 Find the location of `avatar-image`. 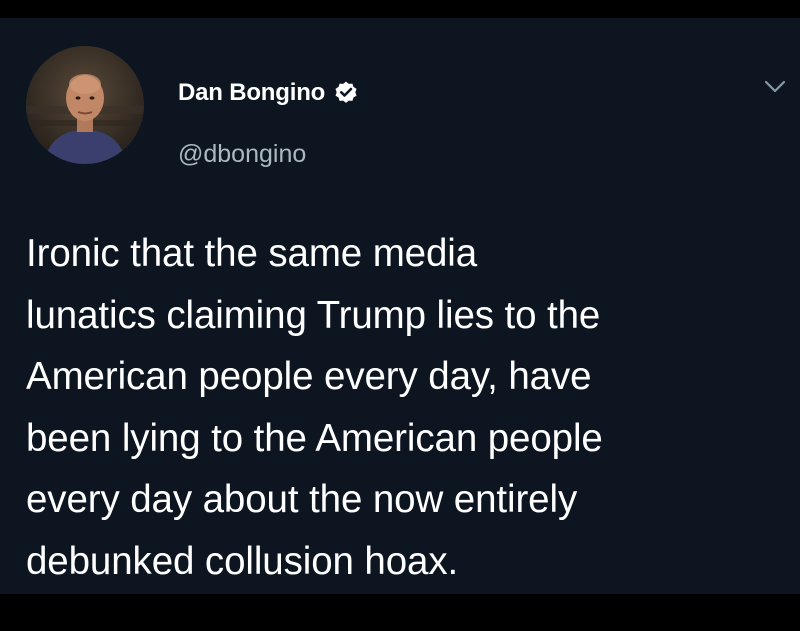

avatar-image is located at coordinates (85, 105).